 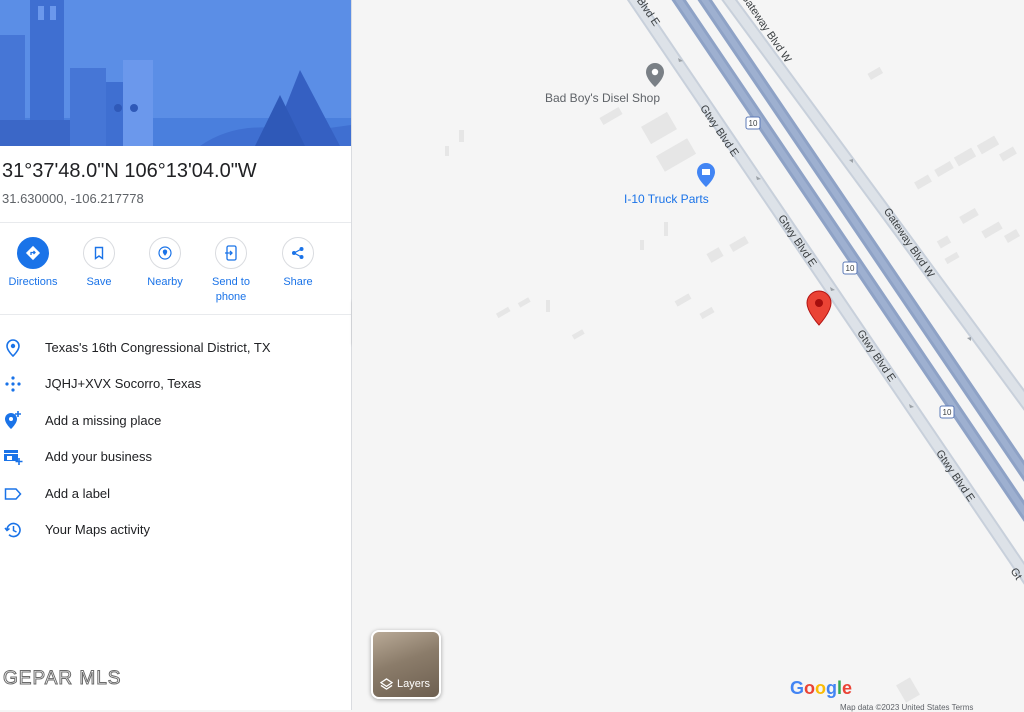 What do you see at coordinates (847, 688) in the screenshot?
I see `google-letter: e` at bounding box center [847, 688].